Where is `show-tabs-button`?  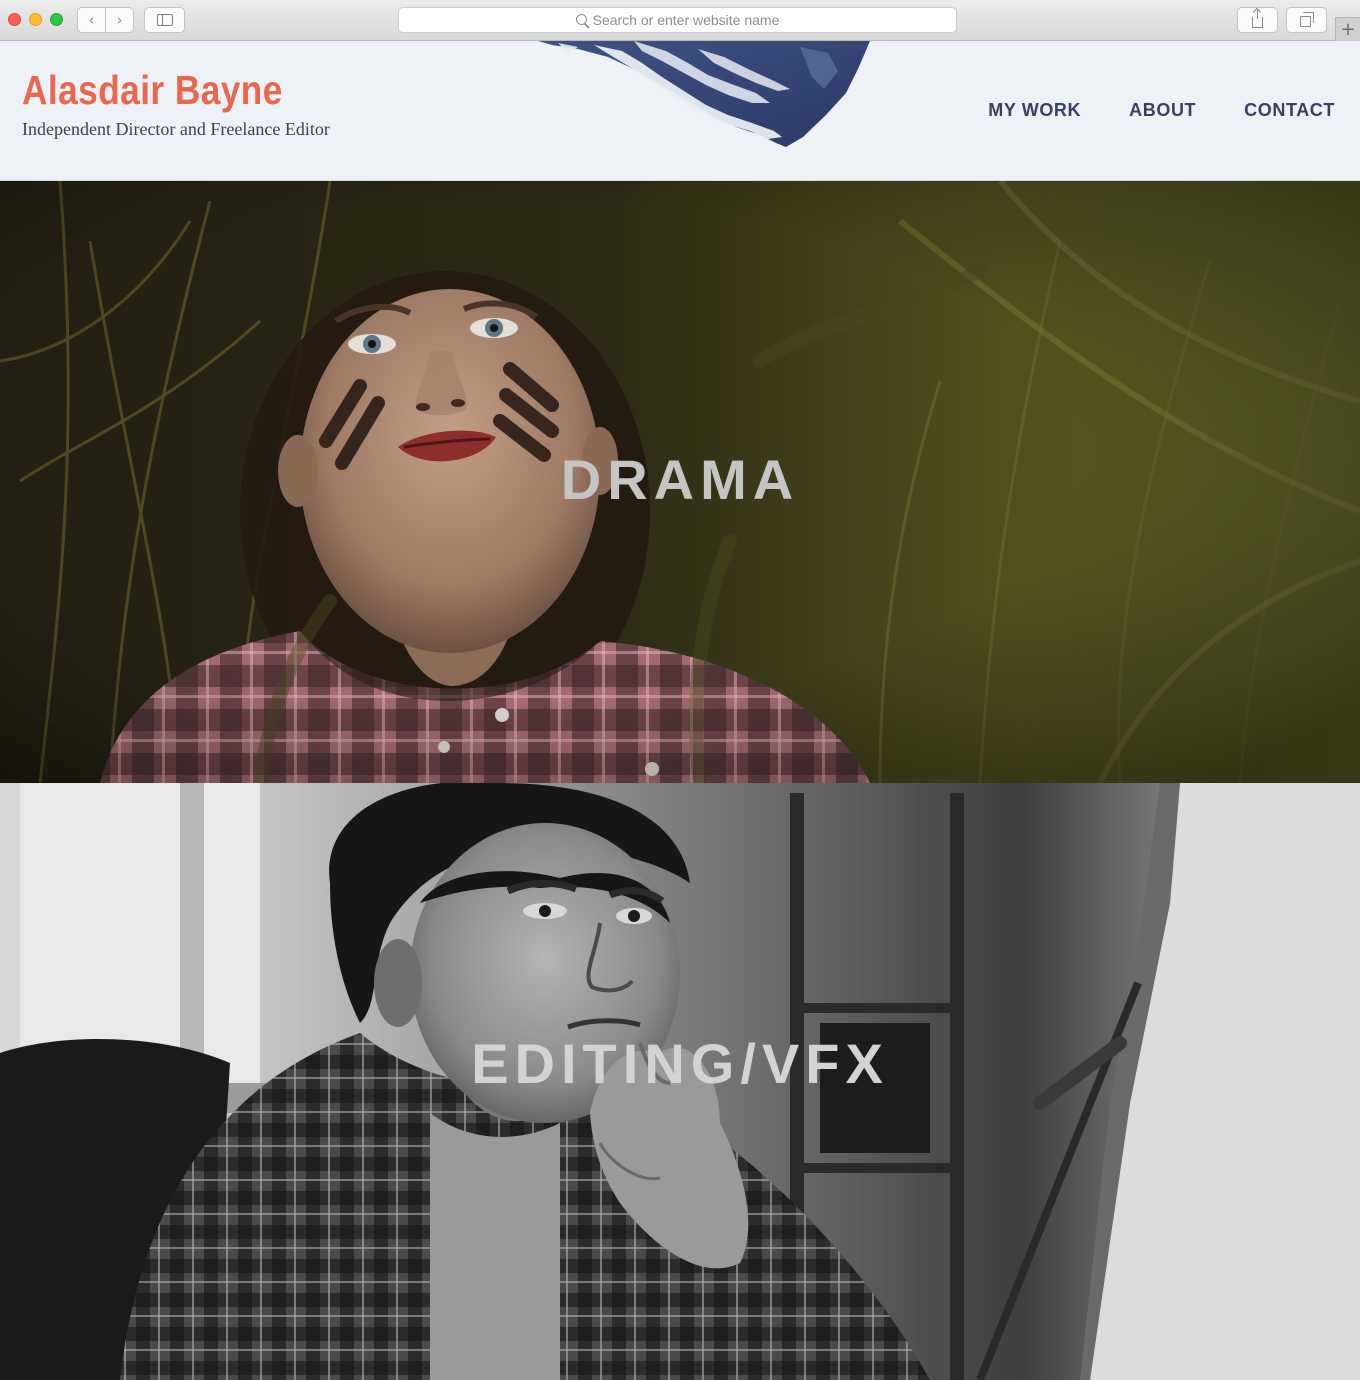
show-tabs-button is located at coordinates (1306, 20).